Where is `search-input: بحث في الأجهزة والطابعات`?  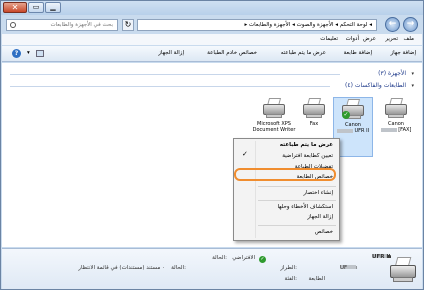 search-input: بحث في الأجهزة والطابعات is located at coordinates (62, 25).